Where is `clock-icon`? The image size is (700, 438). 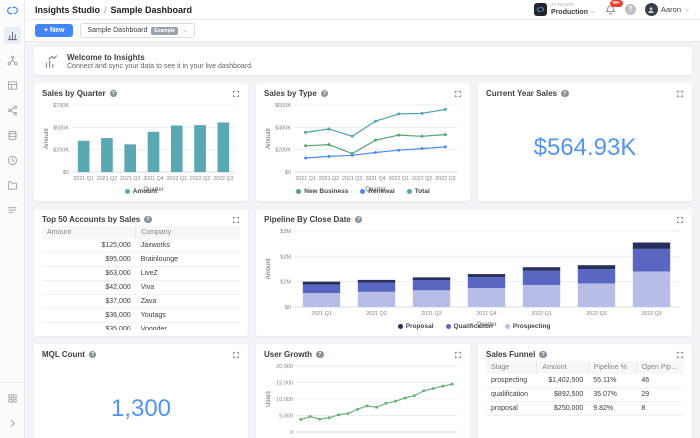 clock-icon is located at coordinates (12, 160).